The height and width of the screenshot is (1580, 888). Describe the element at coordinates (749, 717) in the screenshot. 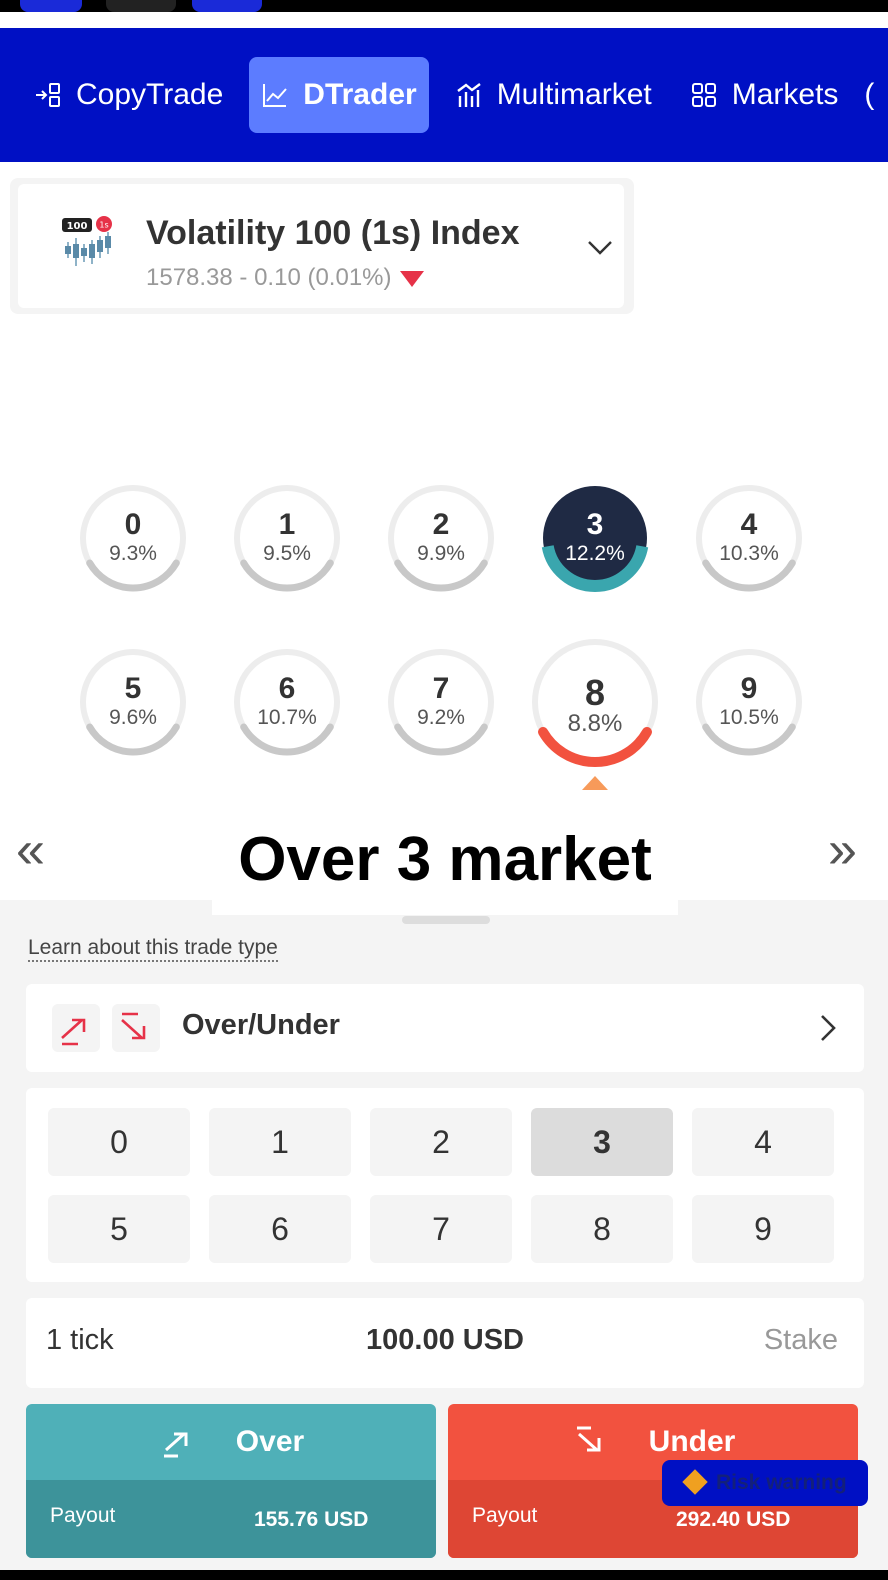

I see `digit-stat-percent: 10.5%` at that location.